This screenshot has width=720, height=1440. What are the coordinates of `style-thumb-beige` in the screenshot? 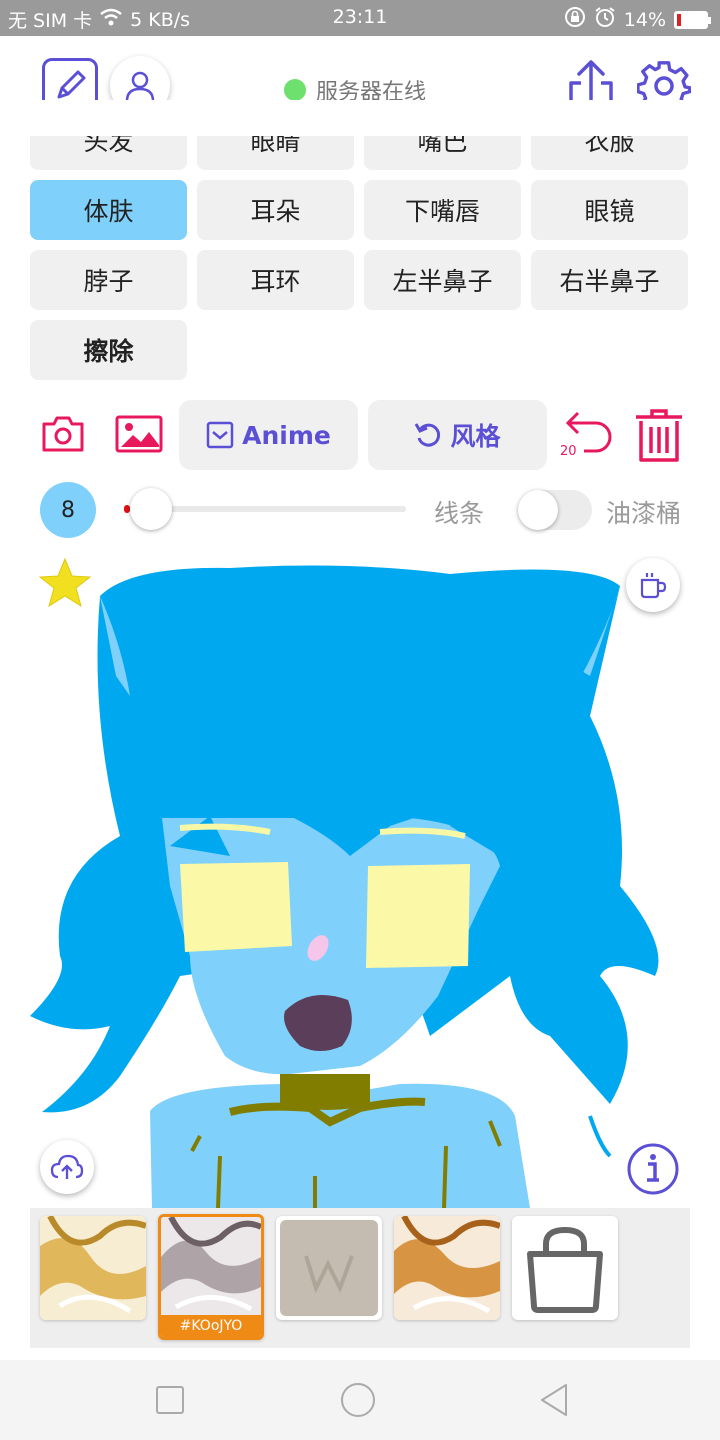 It's located at (329, 1268).